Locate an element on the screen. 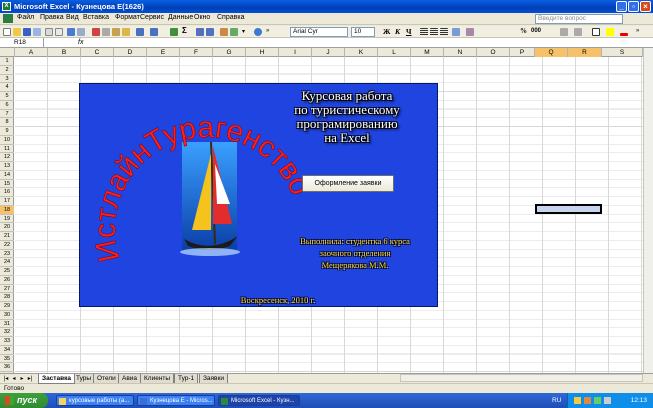 The width and height of the screenshot is (653, 408). row-header: 7 is located at coordinates (7, 114).